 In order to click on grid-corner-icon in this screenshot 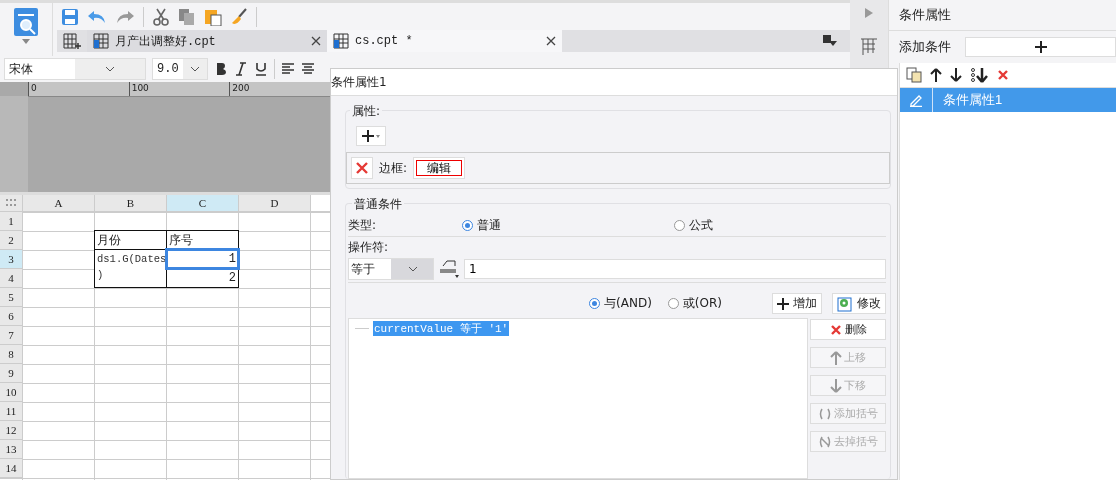, I will do `click(11, 203)`.